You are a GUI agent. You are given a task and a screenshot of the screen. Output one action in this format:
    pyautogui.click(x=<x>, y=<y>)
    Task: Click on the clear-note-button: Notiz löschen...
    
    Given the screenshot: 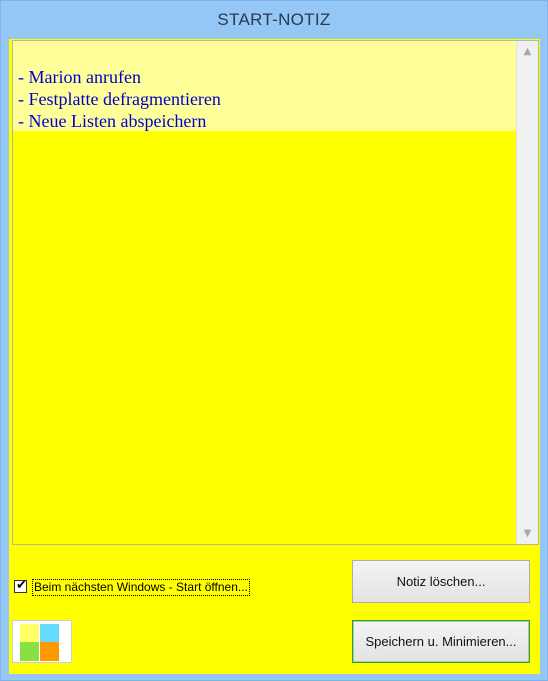 What is the action you would take?
    pyautogui.click(x=441, y=581)
    